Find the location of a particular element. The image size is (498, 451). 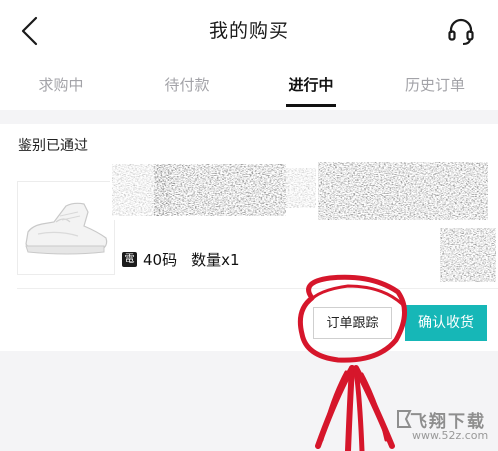

watermark-url: www.52z.com is located at coordinates (450, 435).